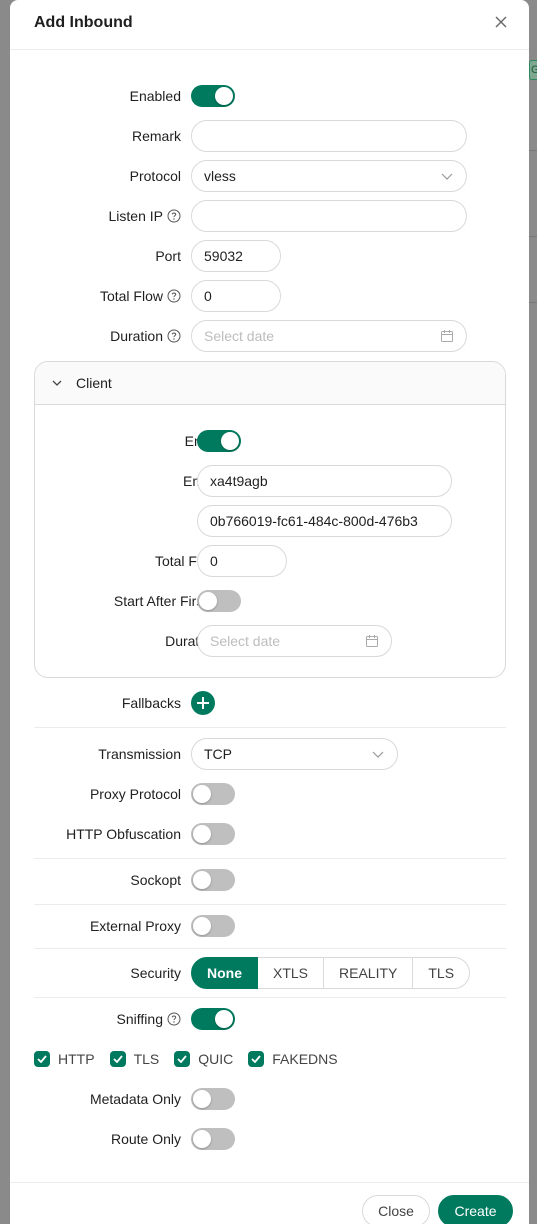 The height and width of the screenshot is (1224, 537). What do you see at coordinates (396, 1209) in the screenshot?
I see `close-button: Close` at bounding box center [396, 1209].